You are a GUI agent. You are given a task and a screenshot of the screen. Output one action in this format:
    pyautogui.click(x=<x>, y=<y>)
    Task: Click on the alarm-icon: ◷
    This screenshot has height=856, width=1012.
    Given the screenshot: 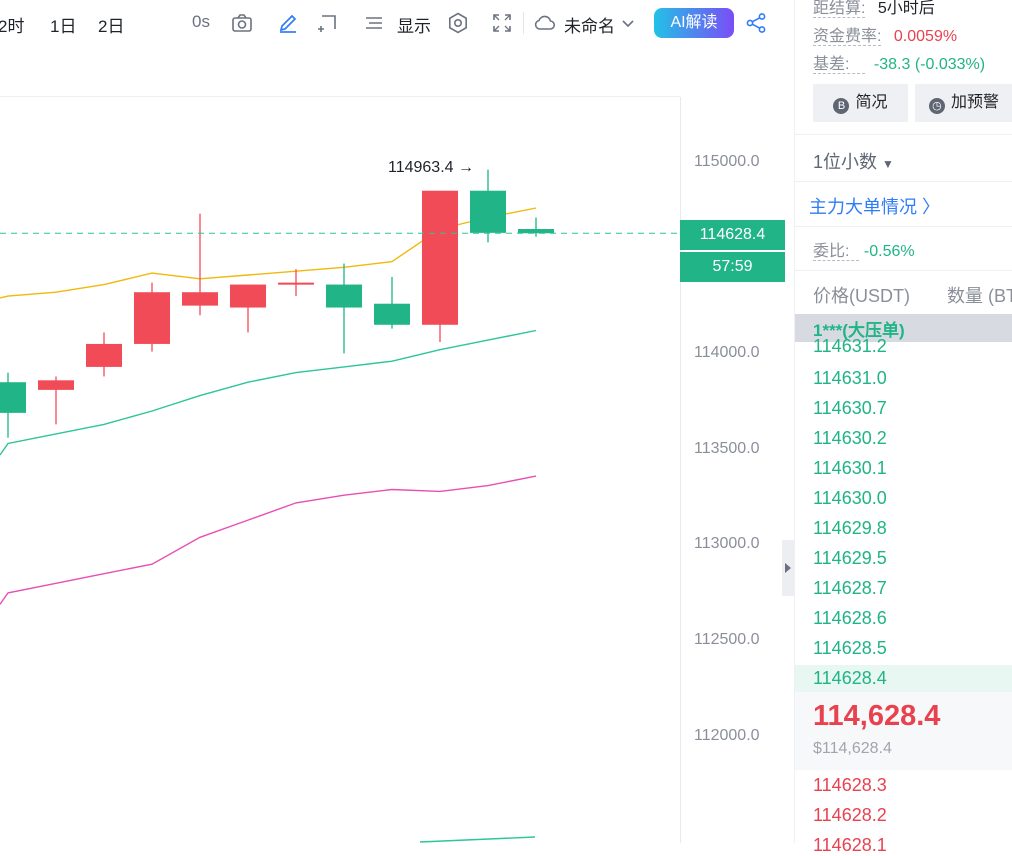 What is the action you would take?
    pyautogui.click(x=936, y=106)
    